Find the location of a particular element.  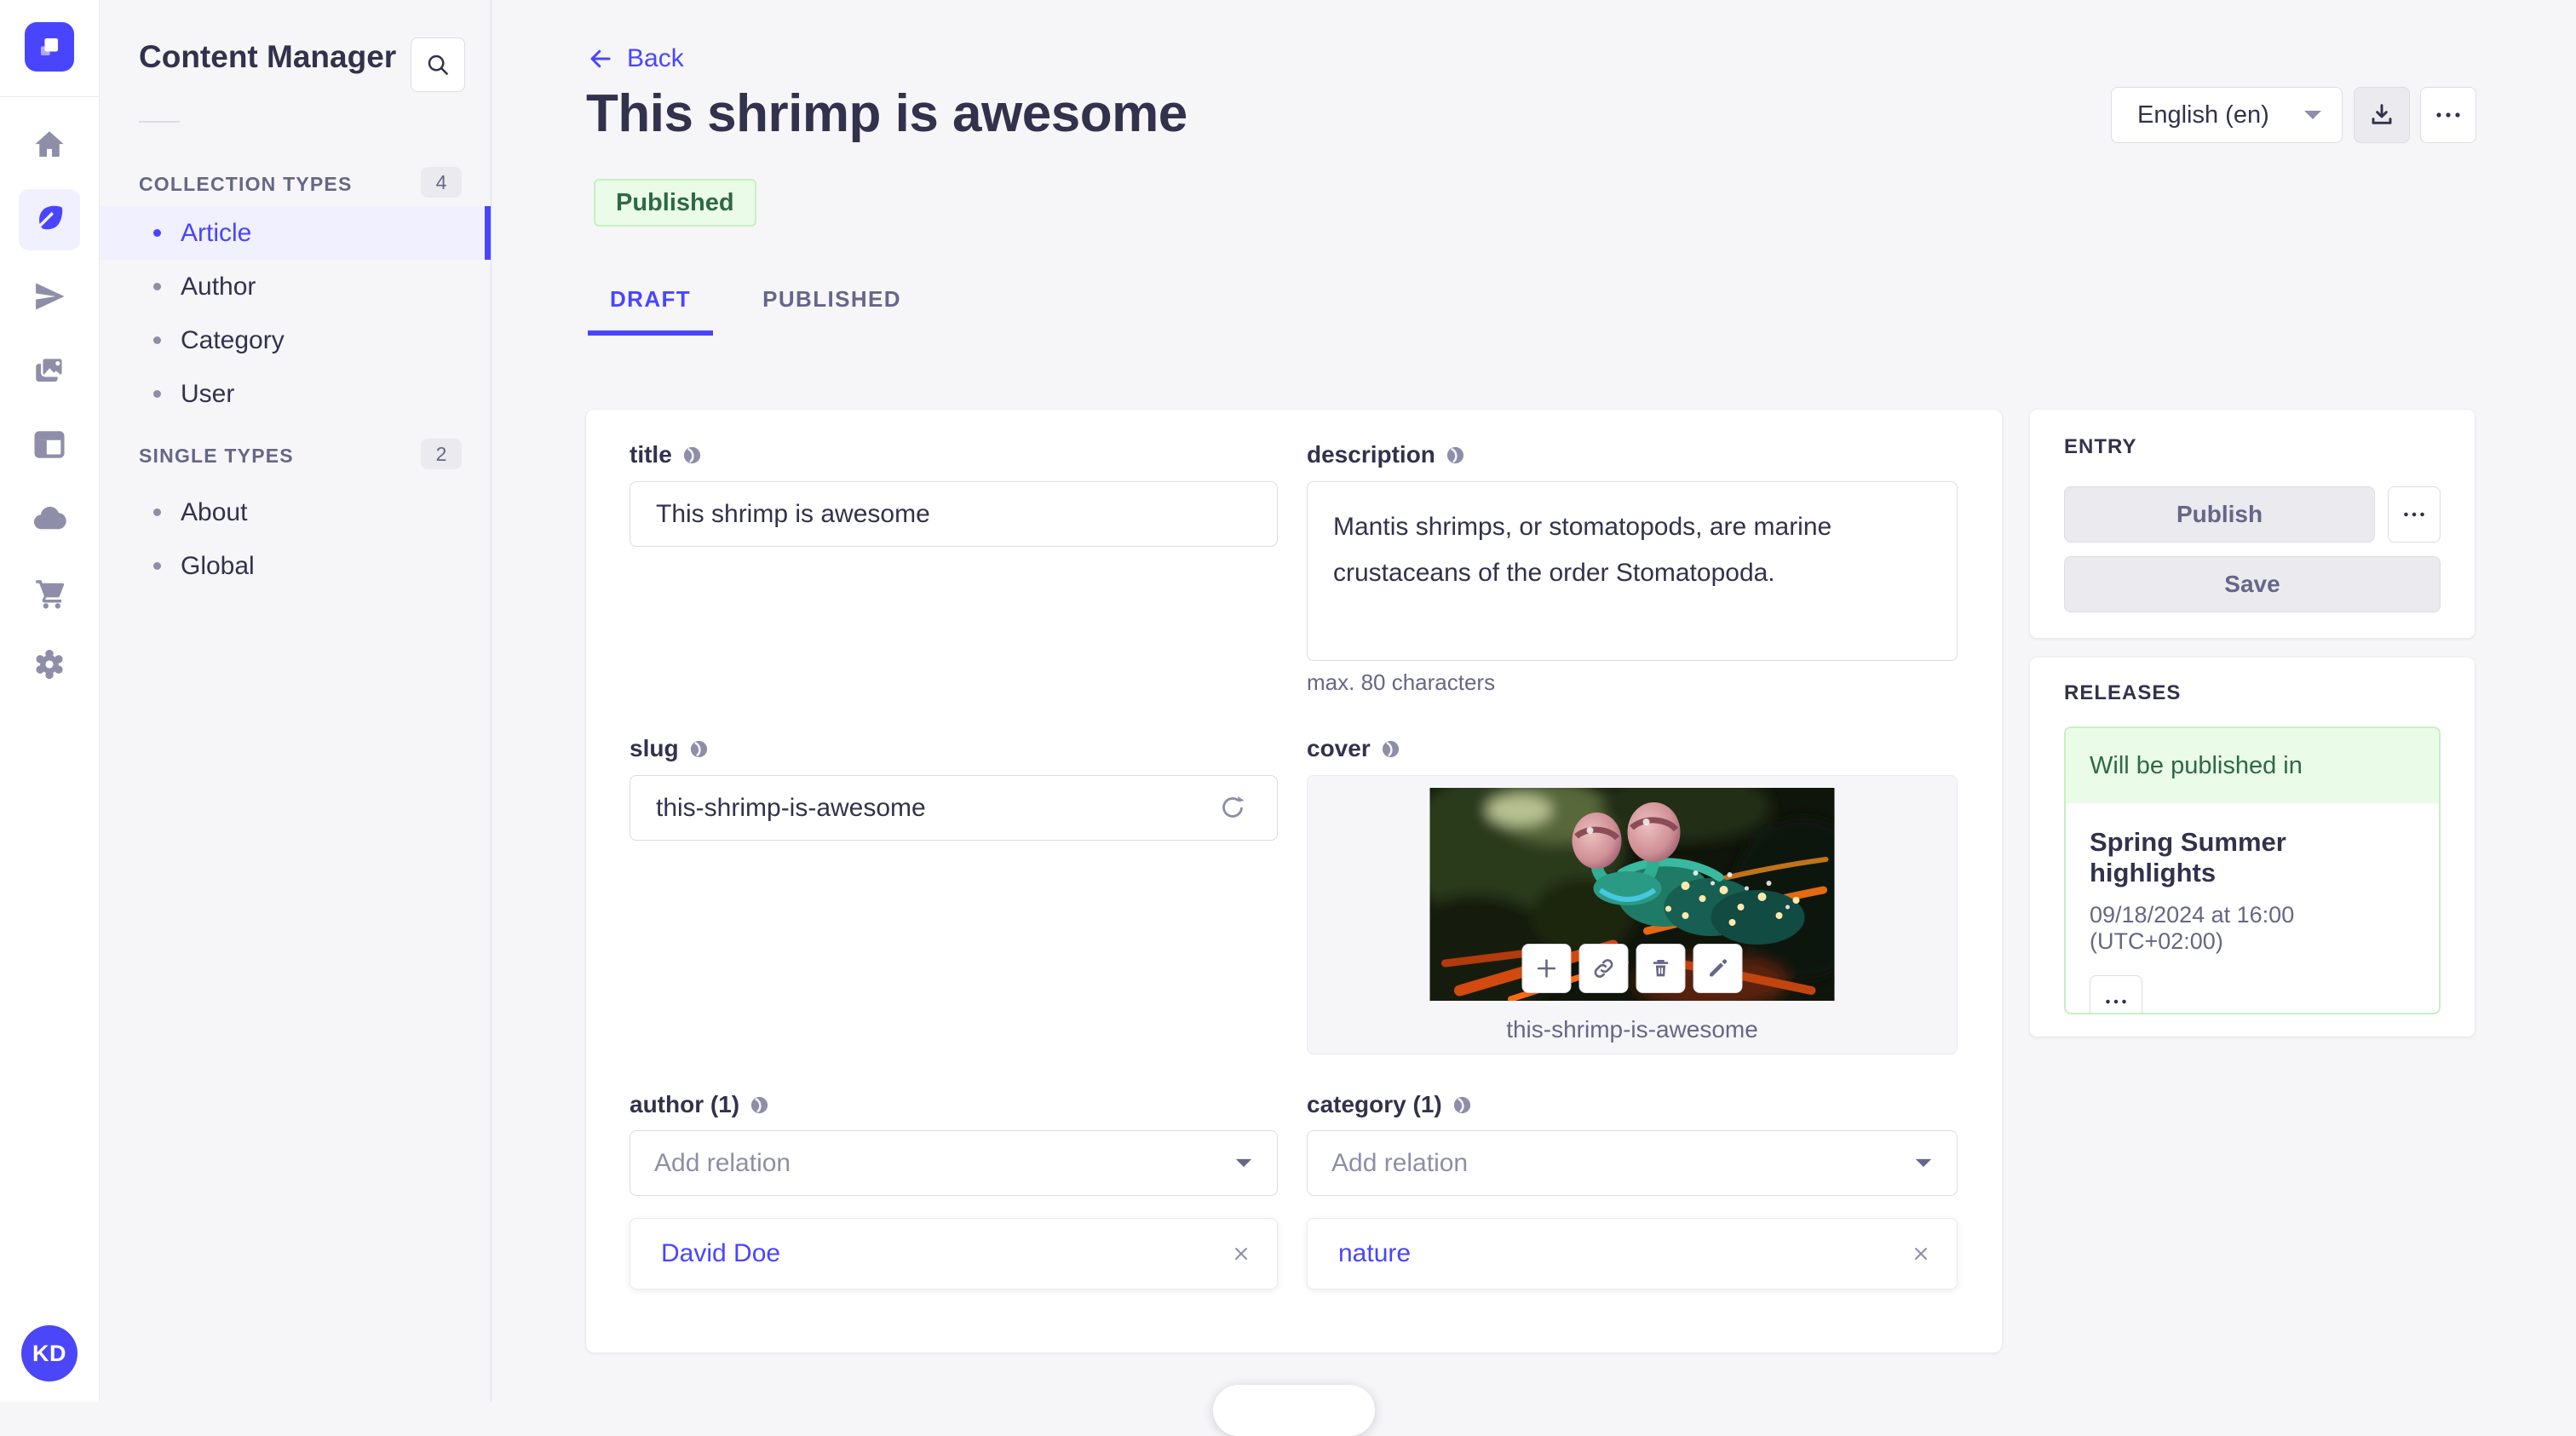

slug-field-label: slug is located at coordinates (670, 749).